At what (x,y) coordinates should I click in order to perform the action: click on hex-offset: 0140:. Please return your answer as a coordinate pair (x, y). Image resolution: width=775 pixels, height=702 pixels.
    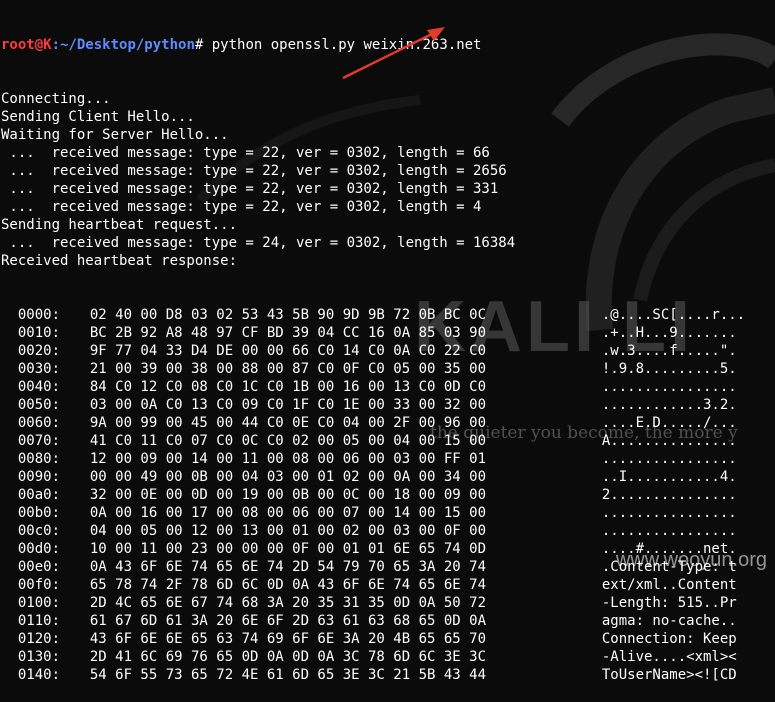
    Looking at the image, I should click on (39, 675).